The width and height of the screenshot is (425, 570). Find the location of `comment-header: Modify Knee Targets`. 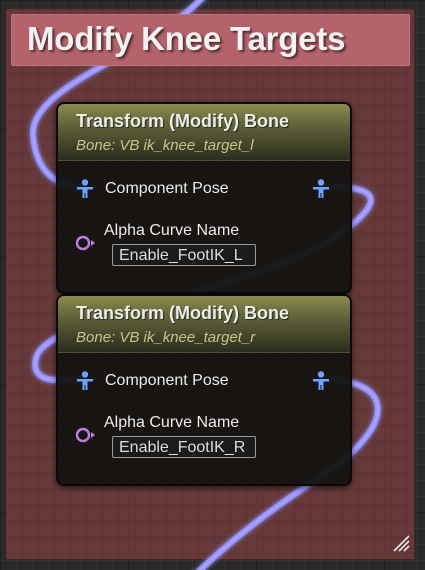

comment-header: Modify Knee Targets is located at coordinates (210, 40).